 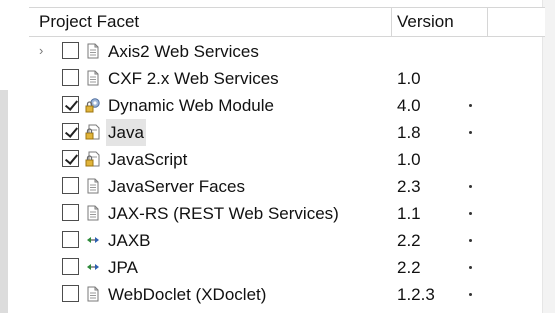 I want to click on left-gutter-bar, so click(x=4, y=201).